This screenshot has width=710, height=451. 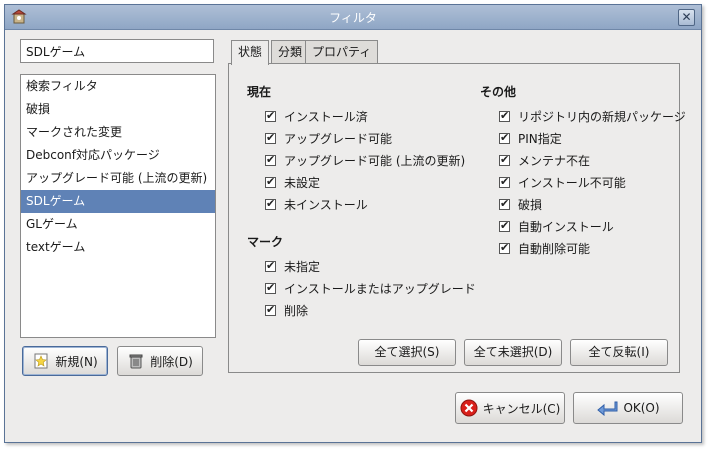 What do you see at coordinates (136, 361) in the screenshot?
I see `trash-icon` at bounding box center [136, 361].